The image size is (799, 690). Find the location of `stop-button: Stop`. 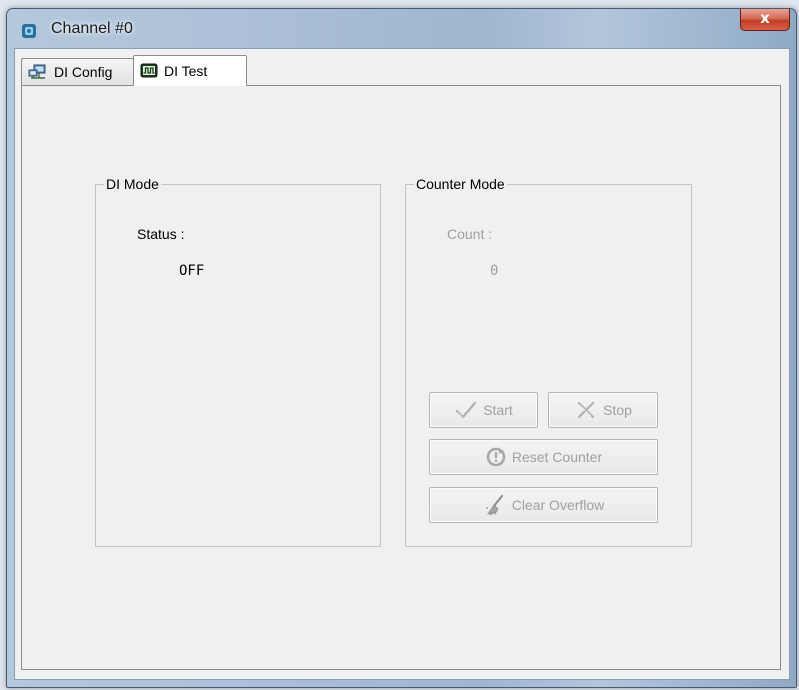

stop-button: Stop is located at coordinates (603, 410).